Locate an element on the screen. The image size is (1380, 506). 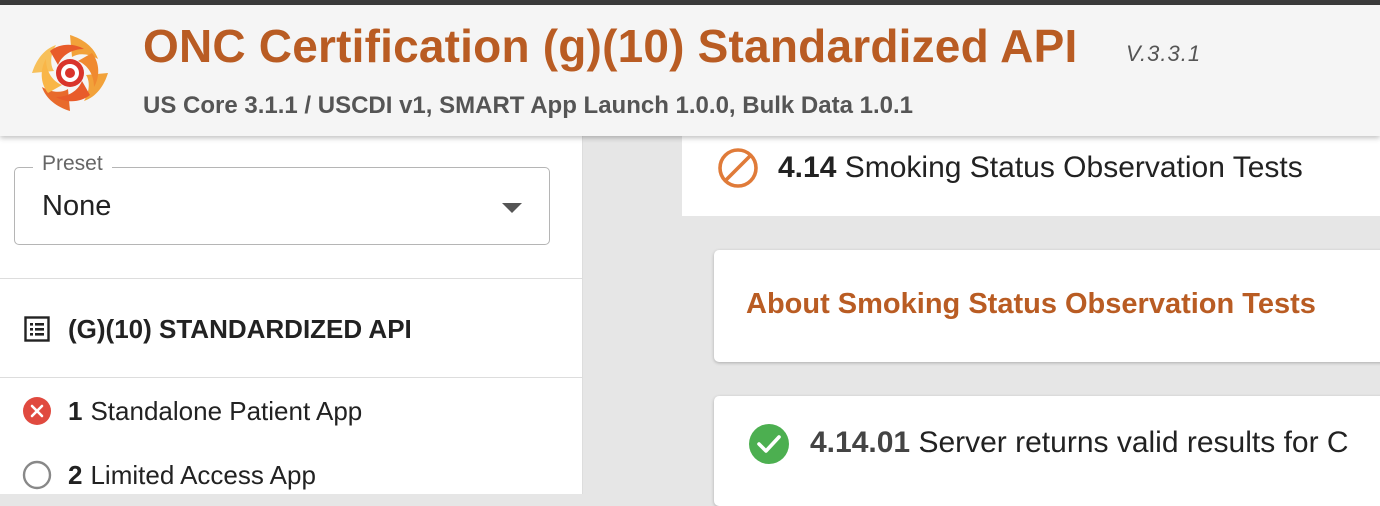
group-title-text: Smoking Status Observation Tests is located at coordinates (1073, 167).